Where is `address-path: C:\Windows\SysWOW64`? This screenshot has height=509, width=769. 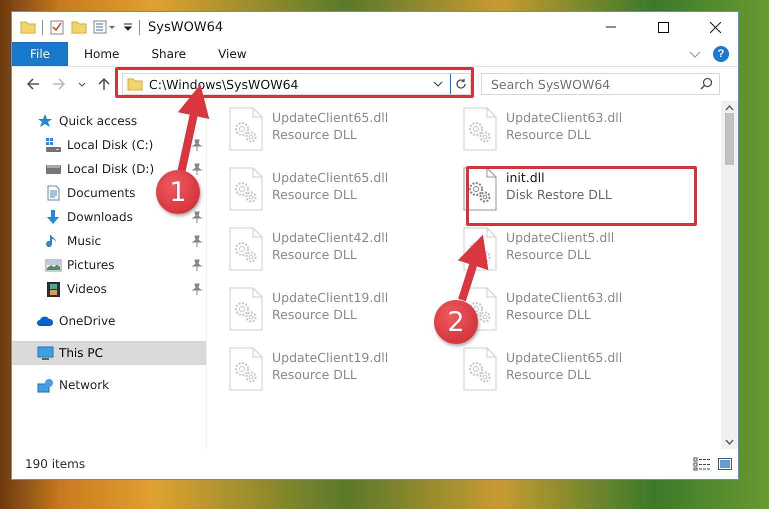 address-path: C:\Windows\SysWOW64 is located at coordinates (224, 84).